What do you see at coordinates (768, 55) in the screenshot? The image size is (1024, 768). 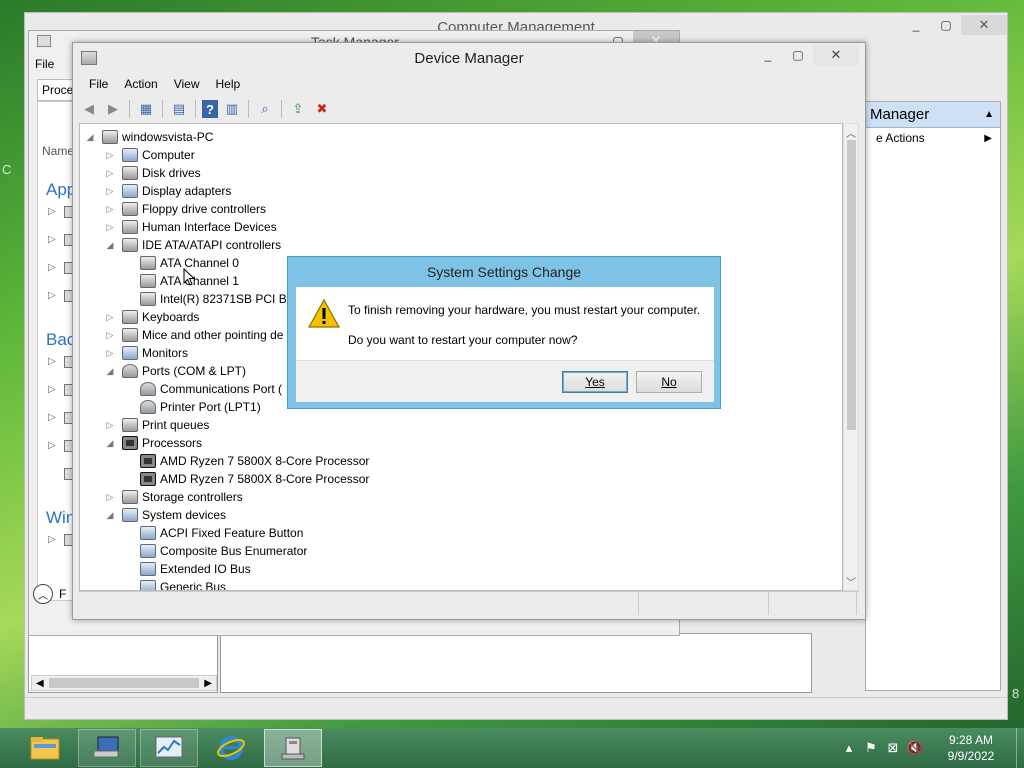 I see `dm-minimize-button: _` at bounding box center [768, 55].